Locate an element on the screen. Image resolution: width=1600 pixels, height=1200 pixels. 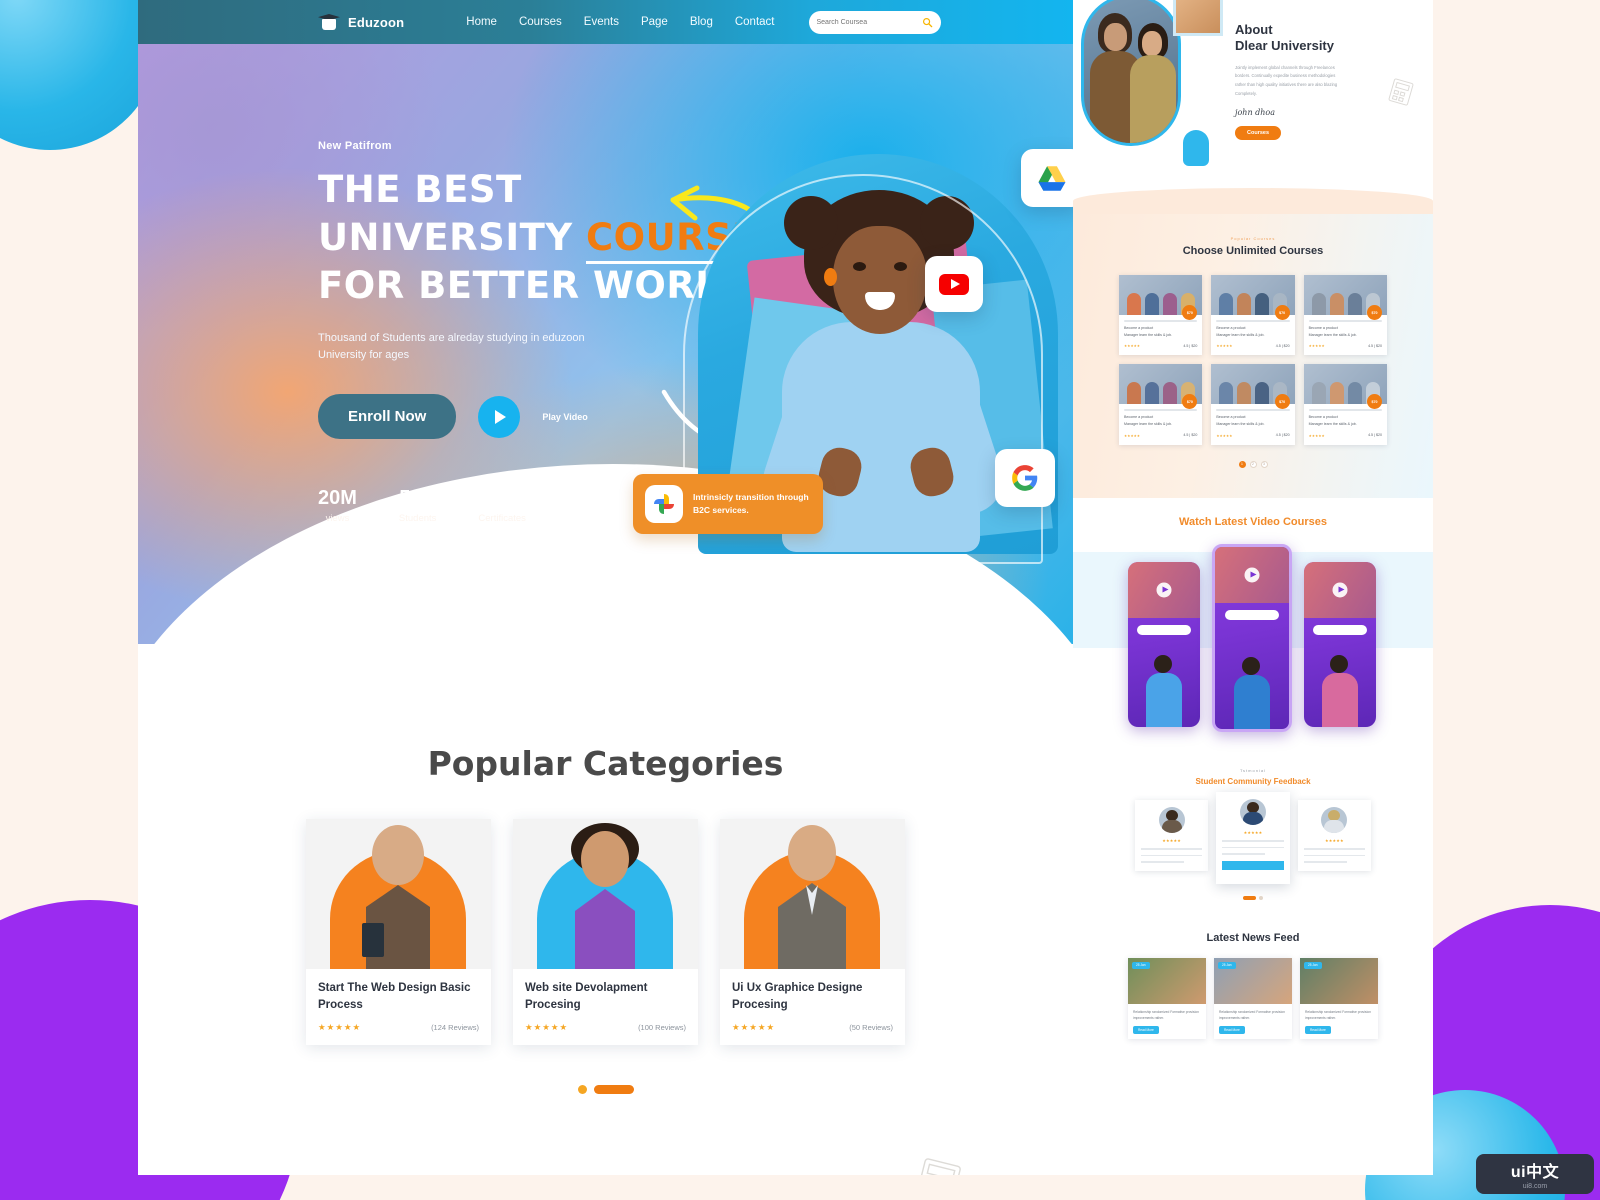
category-title: Web site Devolapment Procesing is located at coordinates (586, 997).